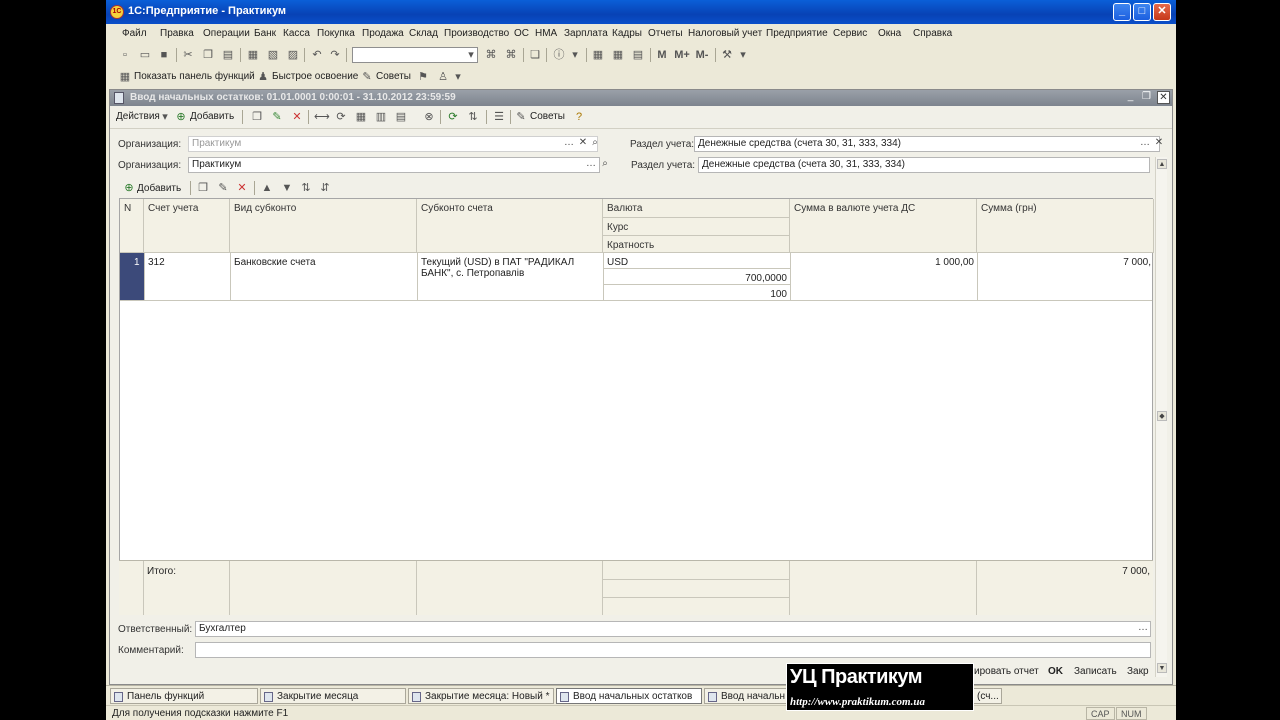  I want to click on info-icon: ⓘ, so click(559, 55).